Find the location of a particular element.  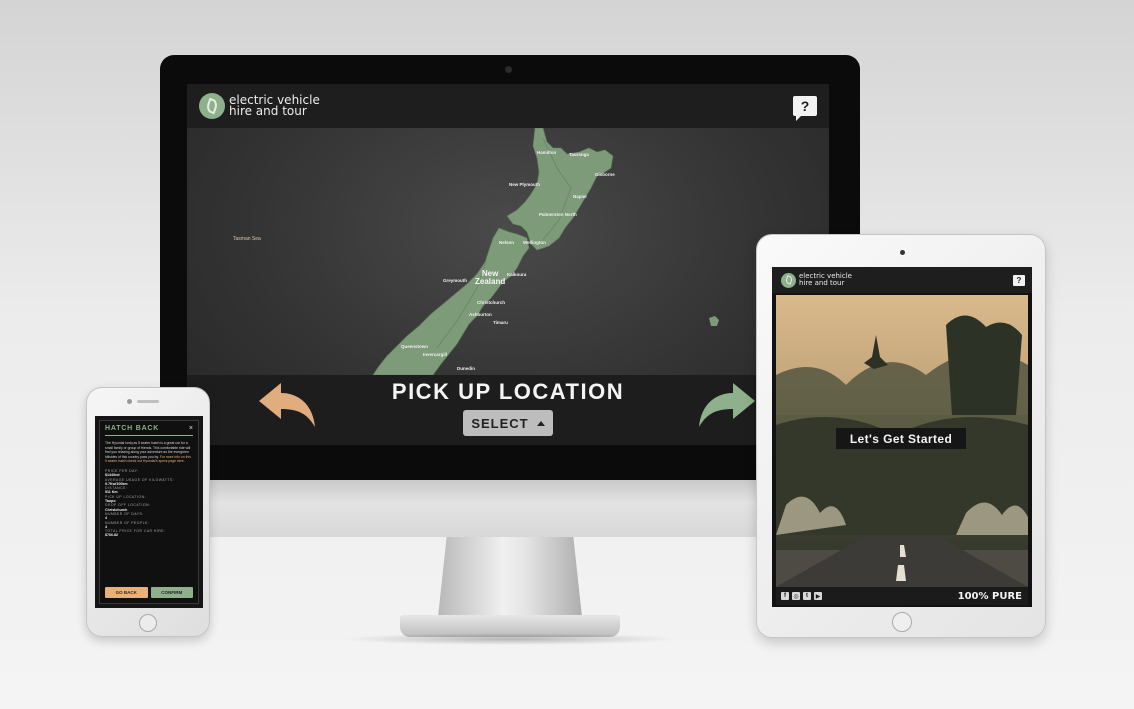

map-graphic is located at coordinates (545, 251).